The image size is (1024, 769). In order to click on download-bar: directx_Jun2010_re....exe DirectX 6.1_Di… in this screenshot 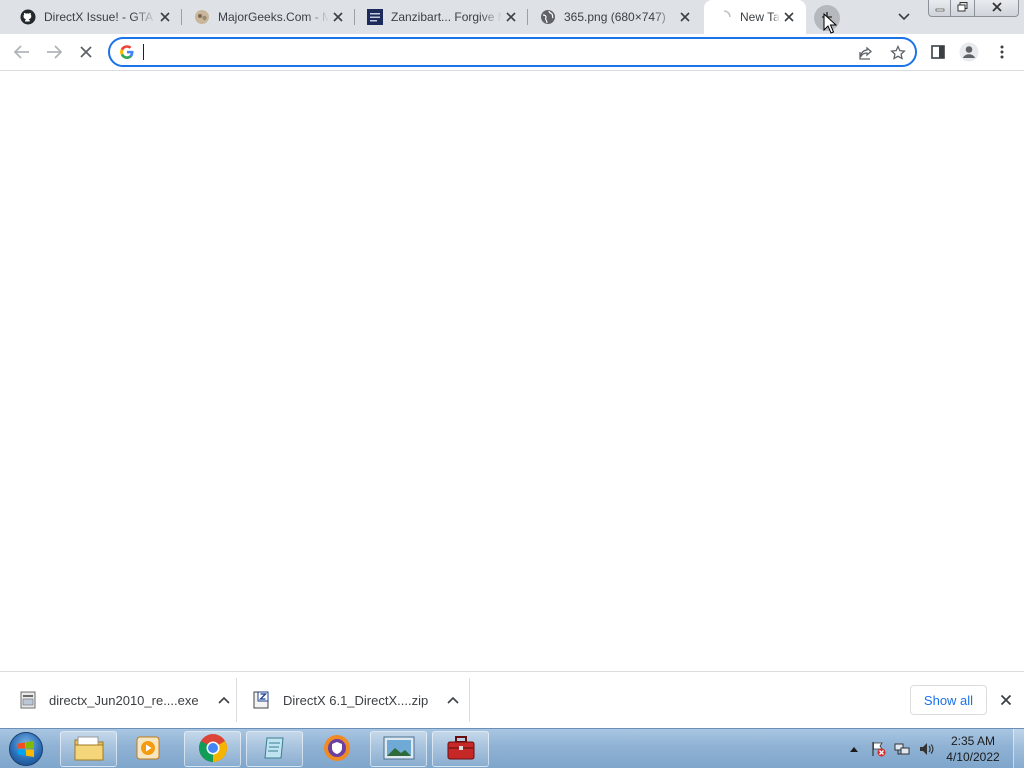, I will do `click(512, 699)`.